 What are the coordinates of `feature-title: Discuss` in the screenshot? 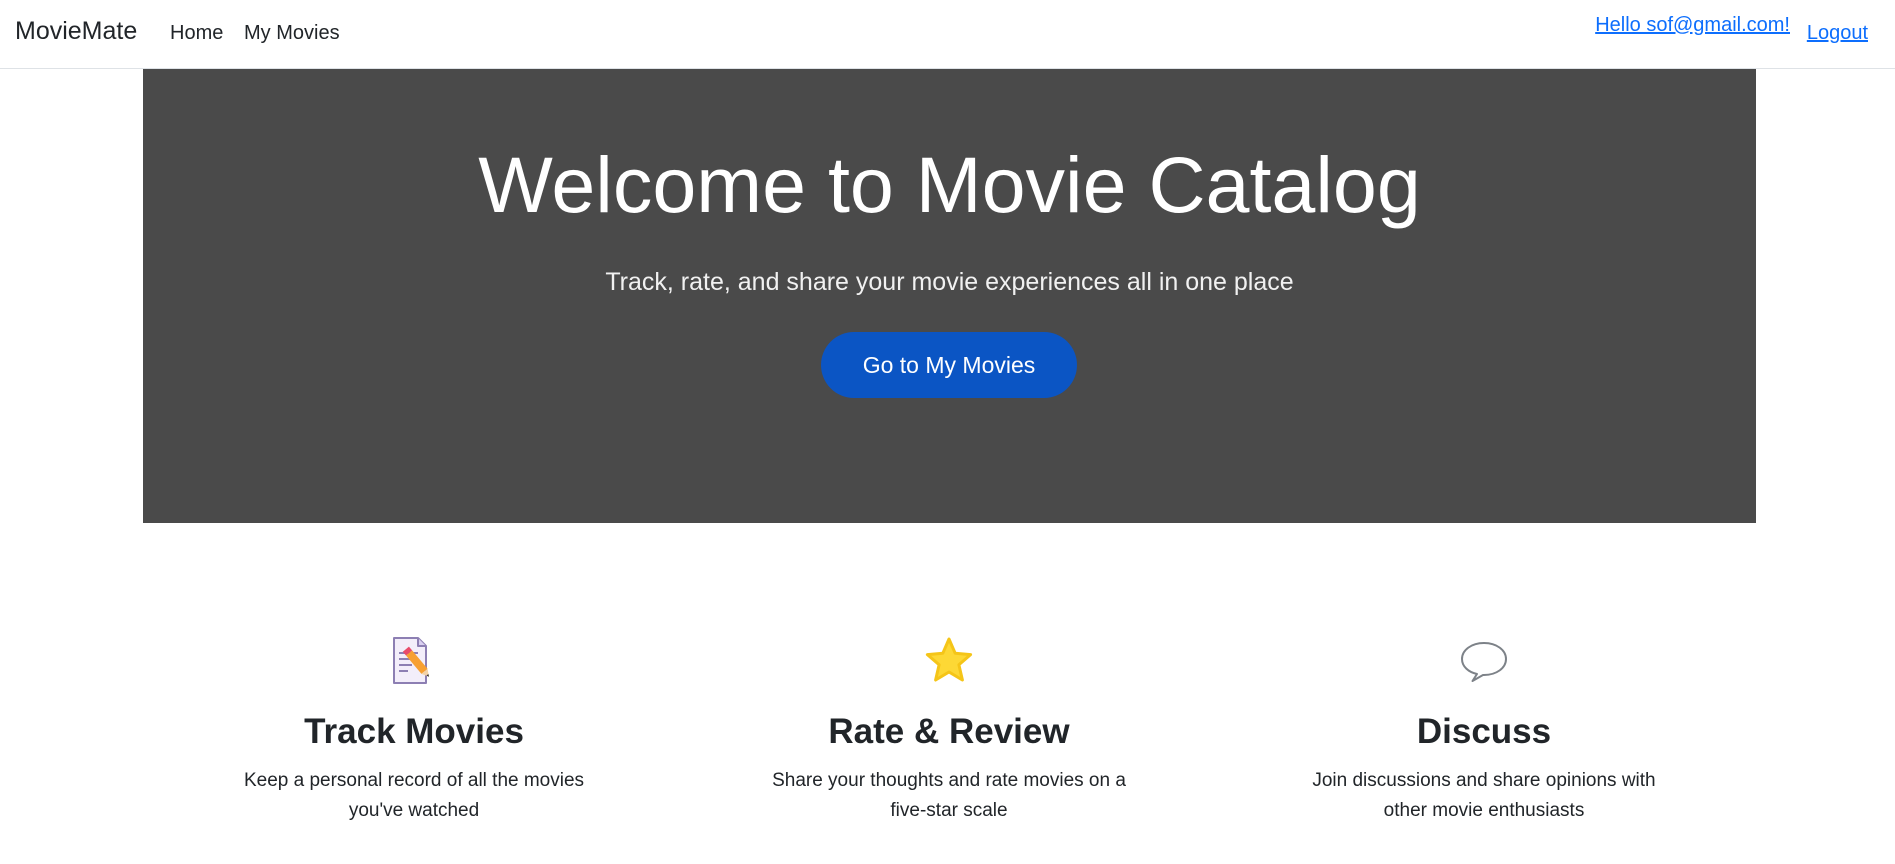 It's located at (1484, 731).